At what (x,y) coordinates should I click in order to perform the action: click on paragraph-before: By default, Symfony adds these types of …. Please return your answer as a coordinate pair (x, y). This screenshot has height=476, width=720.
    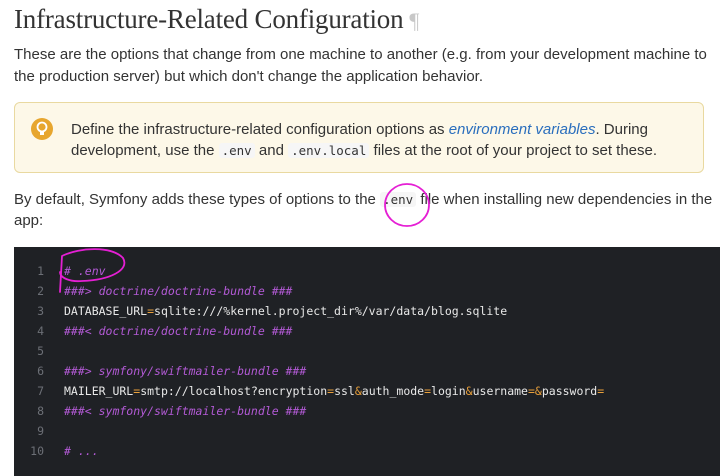
    Looking at the image, I should click on (197, 199).